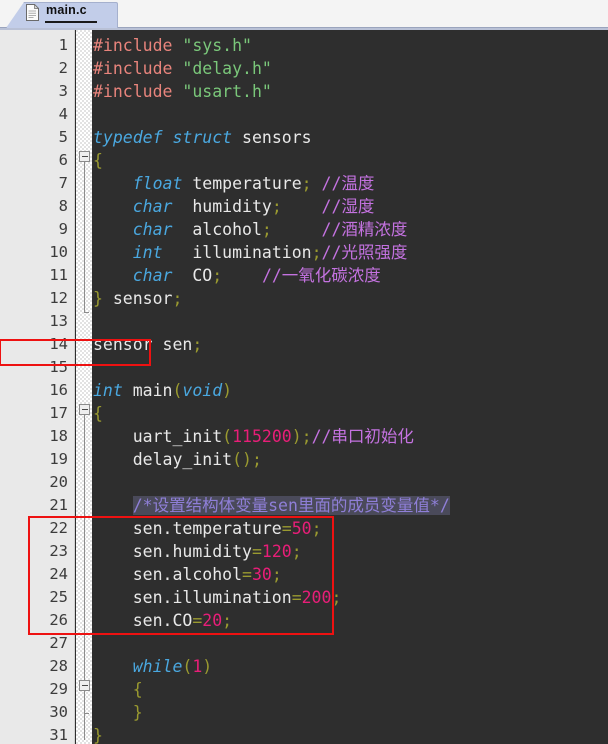 Image resolution: width=608 pixels, height=744 pixels. Describe the element at coordinates (157, 666) in the screenshot. I see `code-token-kw: while` at that location.